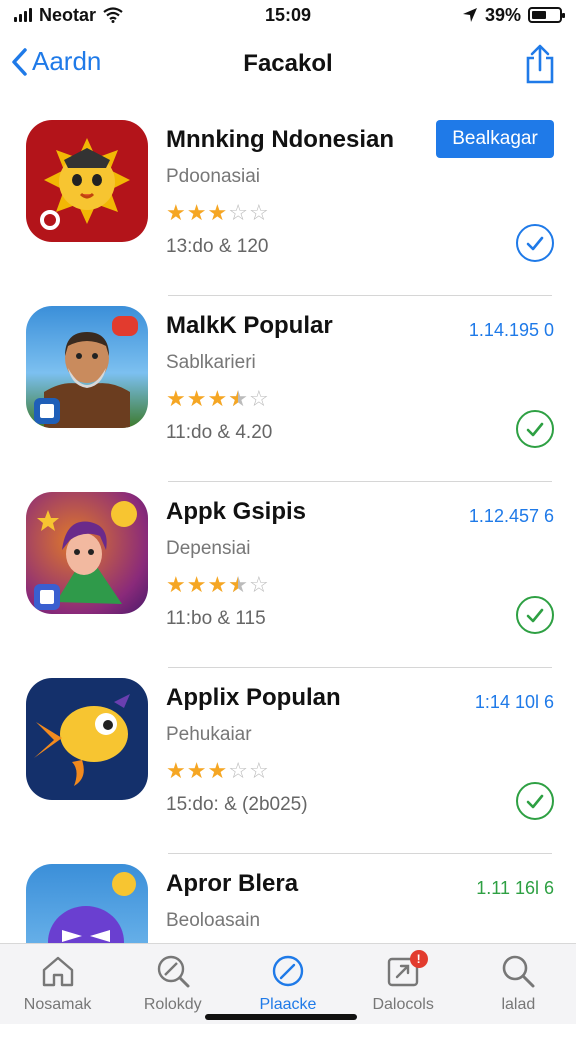 Image resolution: width=576 pixels, height=1040 pixels. What do you see at coordinates (511, 516) in the screenshot?
I see `version-label: 1.12.457 6` at bounding box center [511, 516].